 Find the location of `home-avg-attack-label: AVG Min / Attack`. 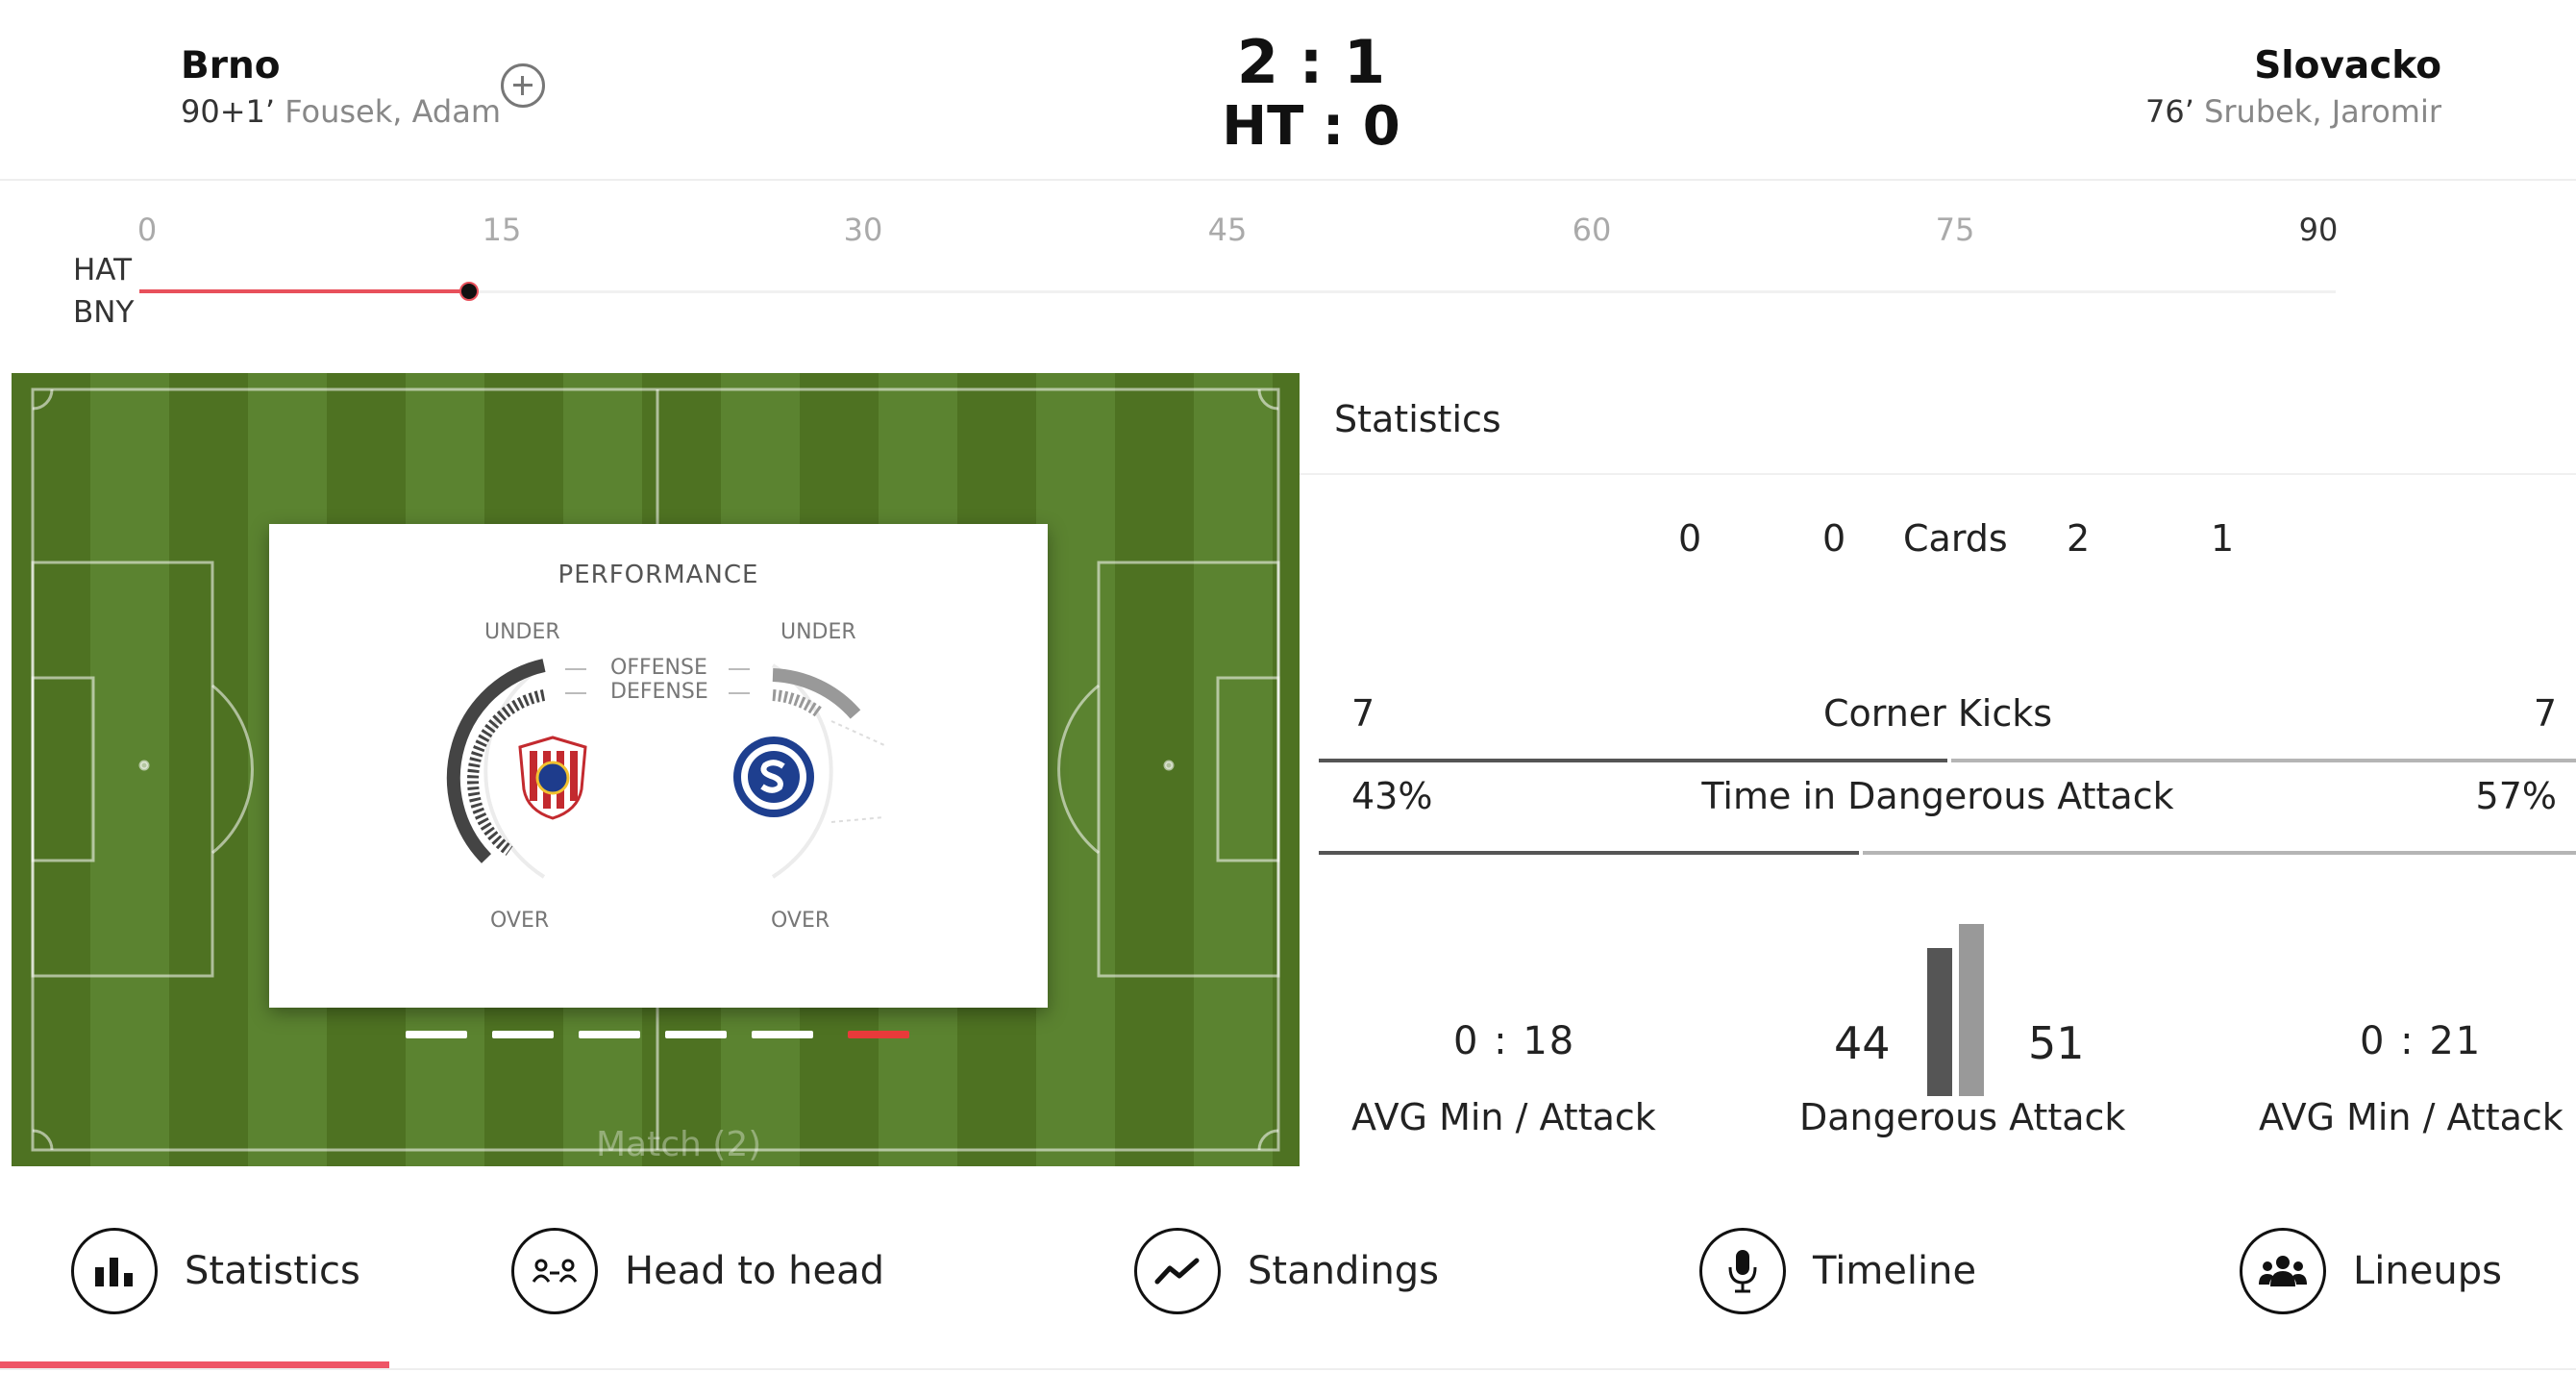

home-avg-attack-label: AVG Min / Attack is located at coordinates (1504, 1117).